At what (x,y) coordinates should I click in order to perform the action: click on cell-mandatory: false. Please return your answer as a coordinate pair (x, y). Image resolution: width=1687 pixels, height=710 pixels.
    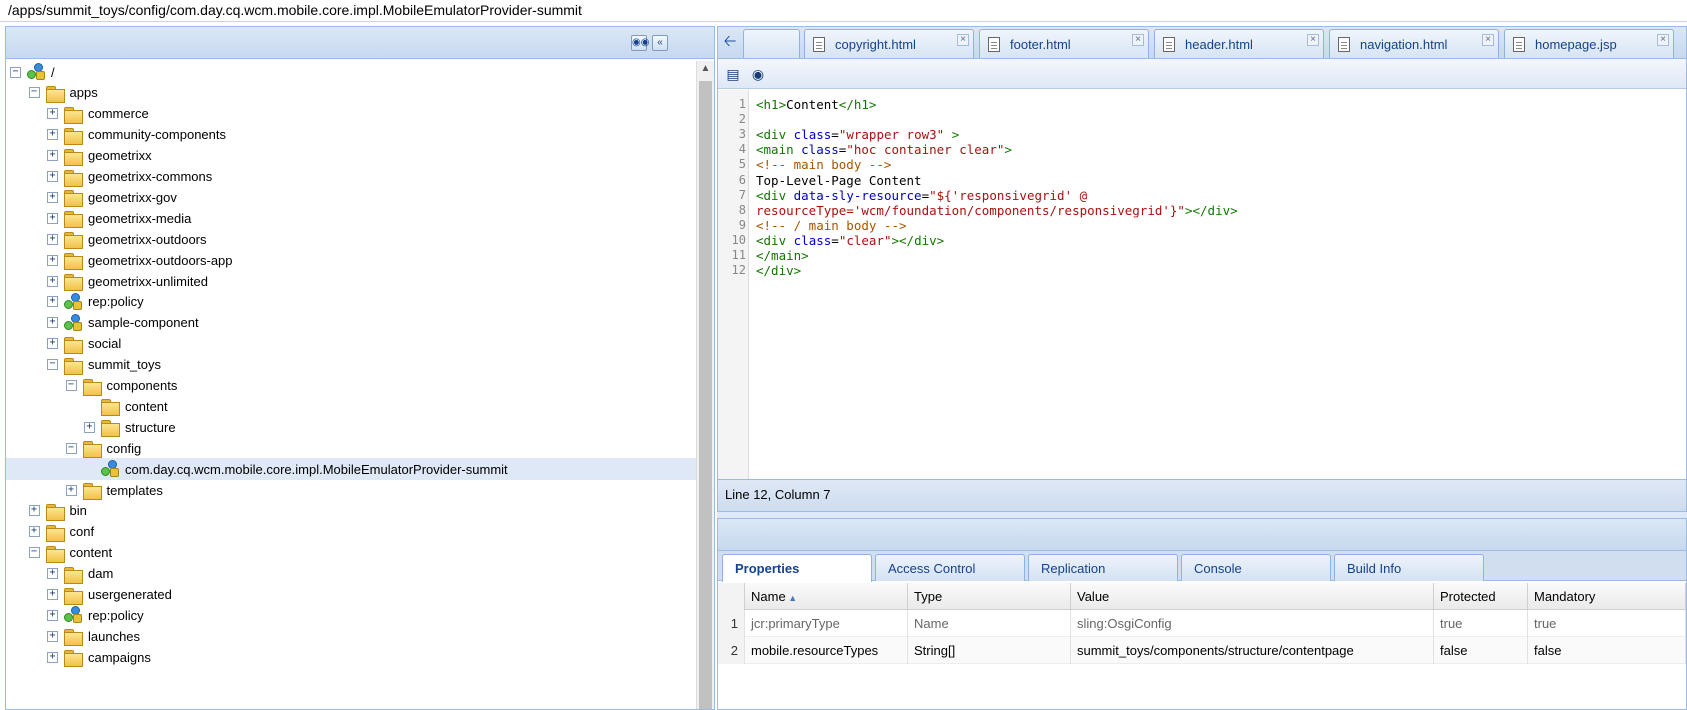
    Looking at the image, I should click on (1607, 650).